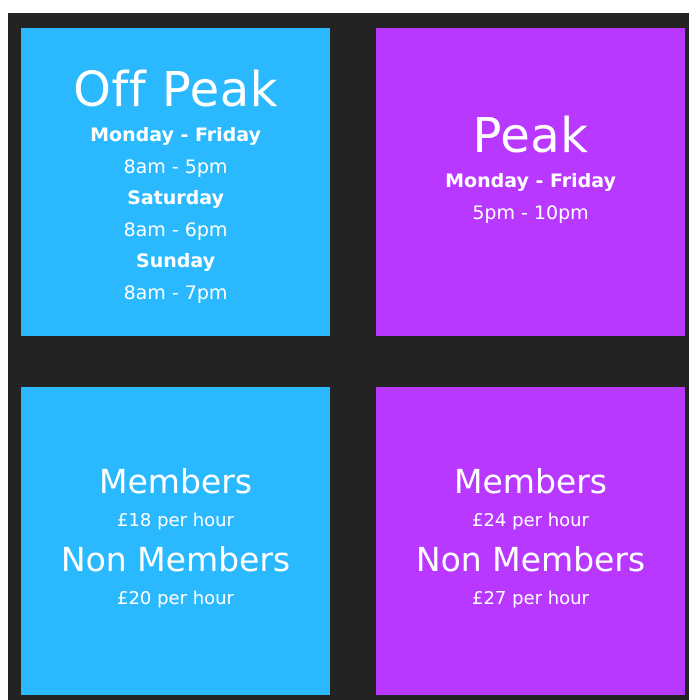  Describe the element at coordinates (175, 198) in the screenshot. I see `off-peak-saturday-label: Saturday` at that location.